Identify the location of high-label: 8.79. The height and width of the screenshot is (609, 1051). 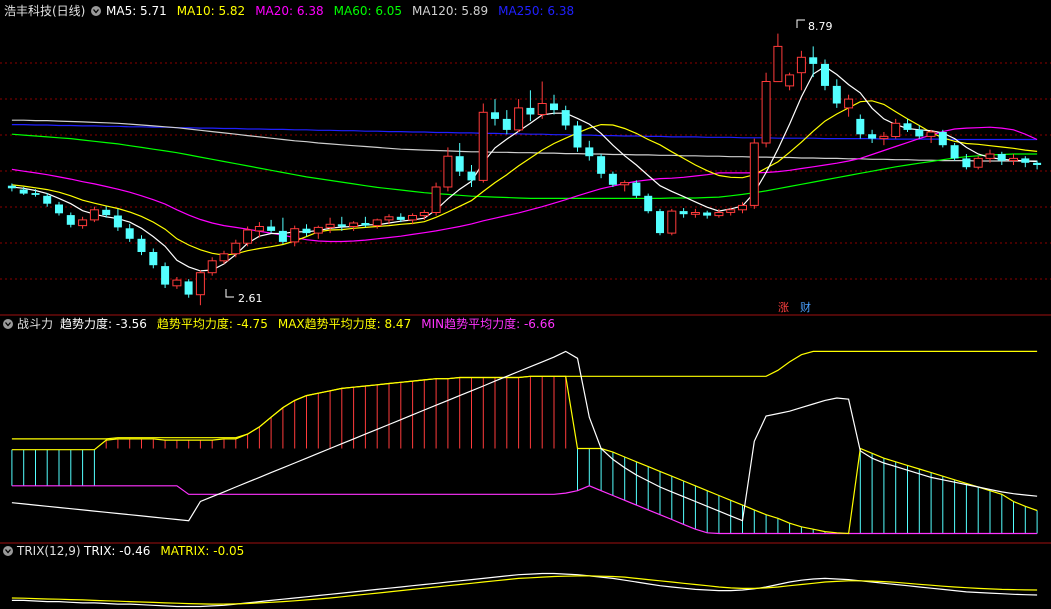
(820, 26).